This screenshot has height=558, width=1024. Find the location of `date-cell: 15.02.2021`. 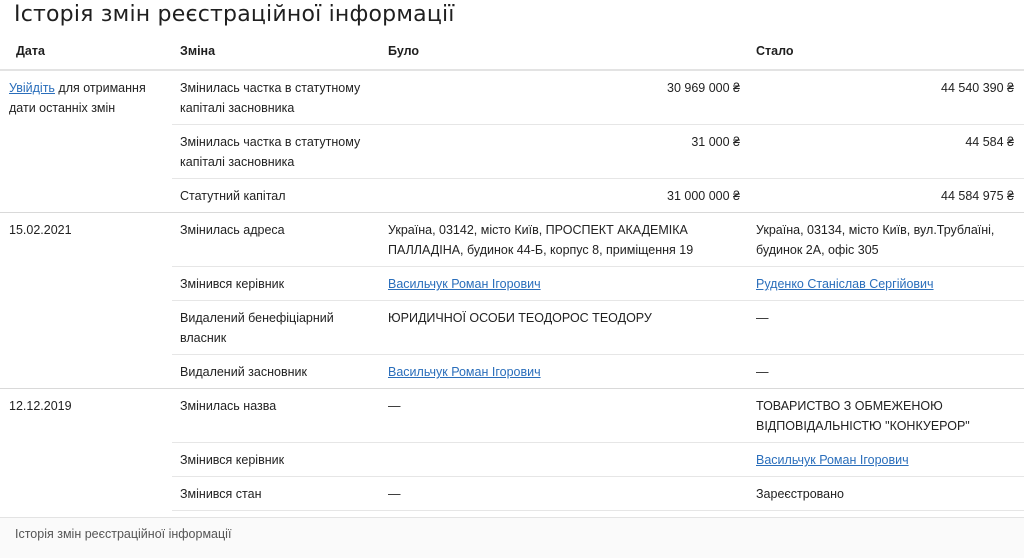

date-cell: 15.02.2021 is located at coordinates (86, 300).